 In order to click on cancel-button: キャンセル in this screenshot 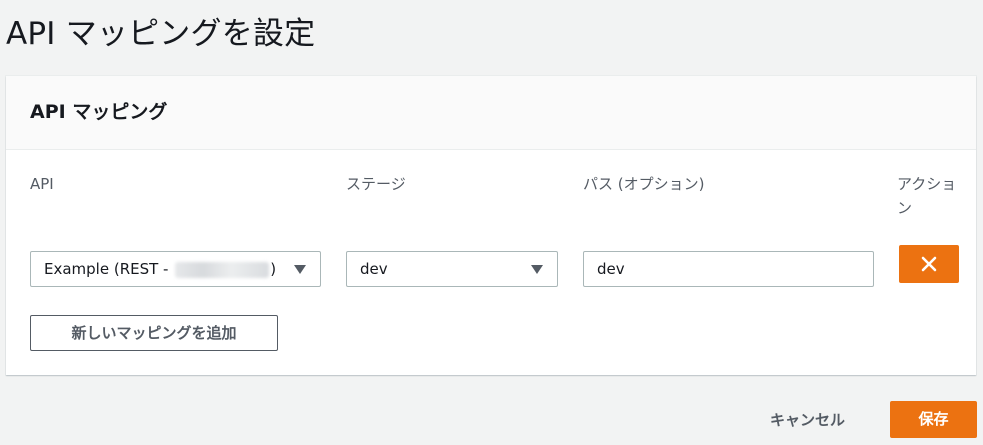, I will do `click(807, 420)`.